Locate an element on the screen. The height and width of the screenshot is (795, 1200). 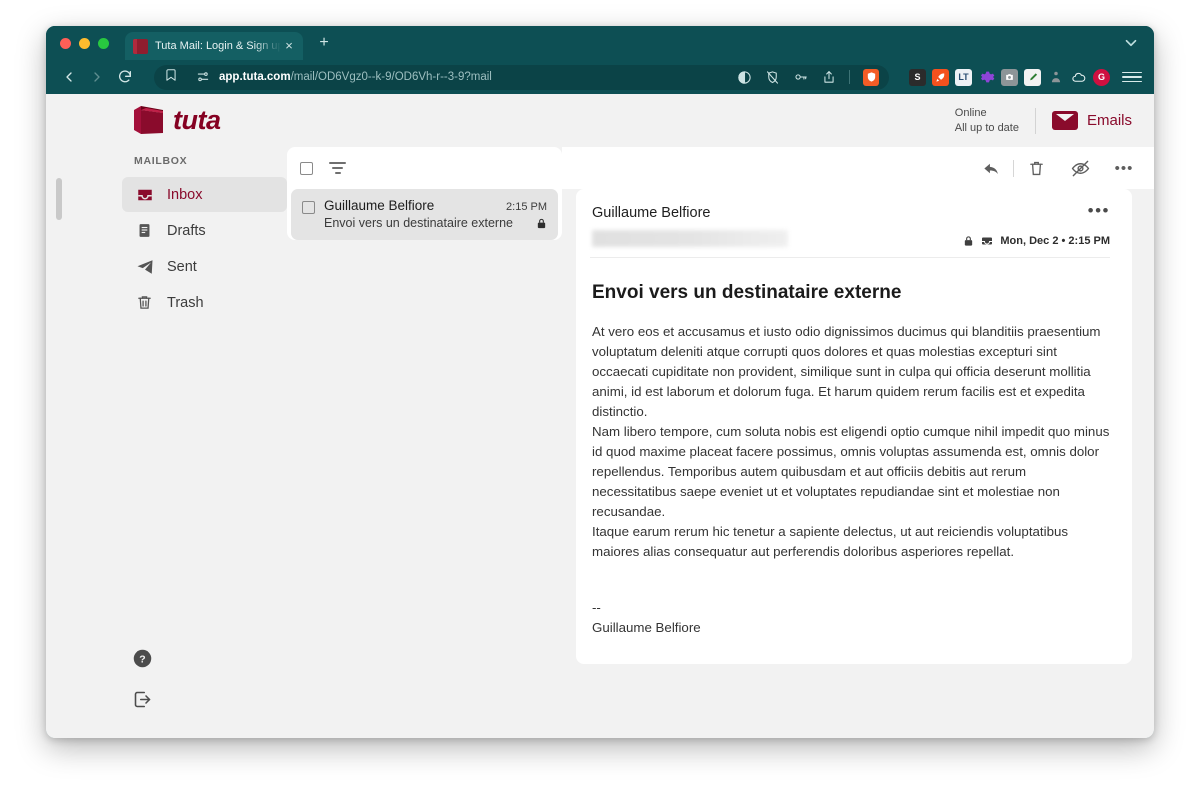
scrollbar-thumb is located at coordinates (59, 199).